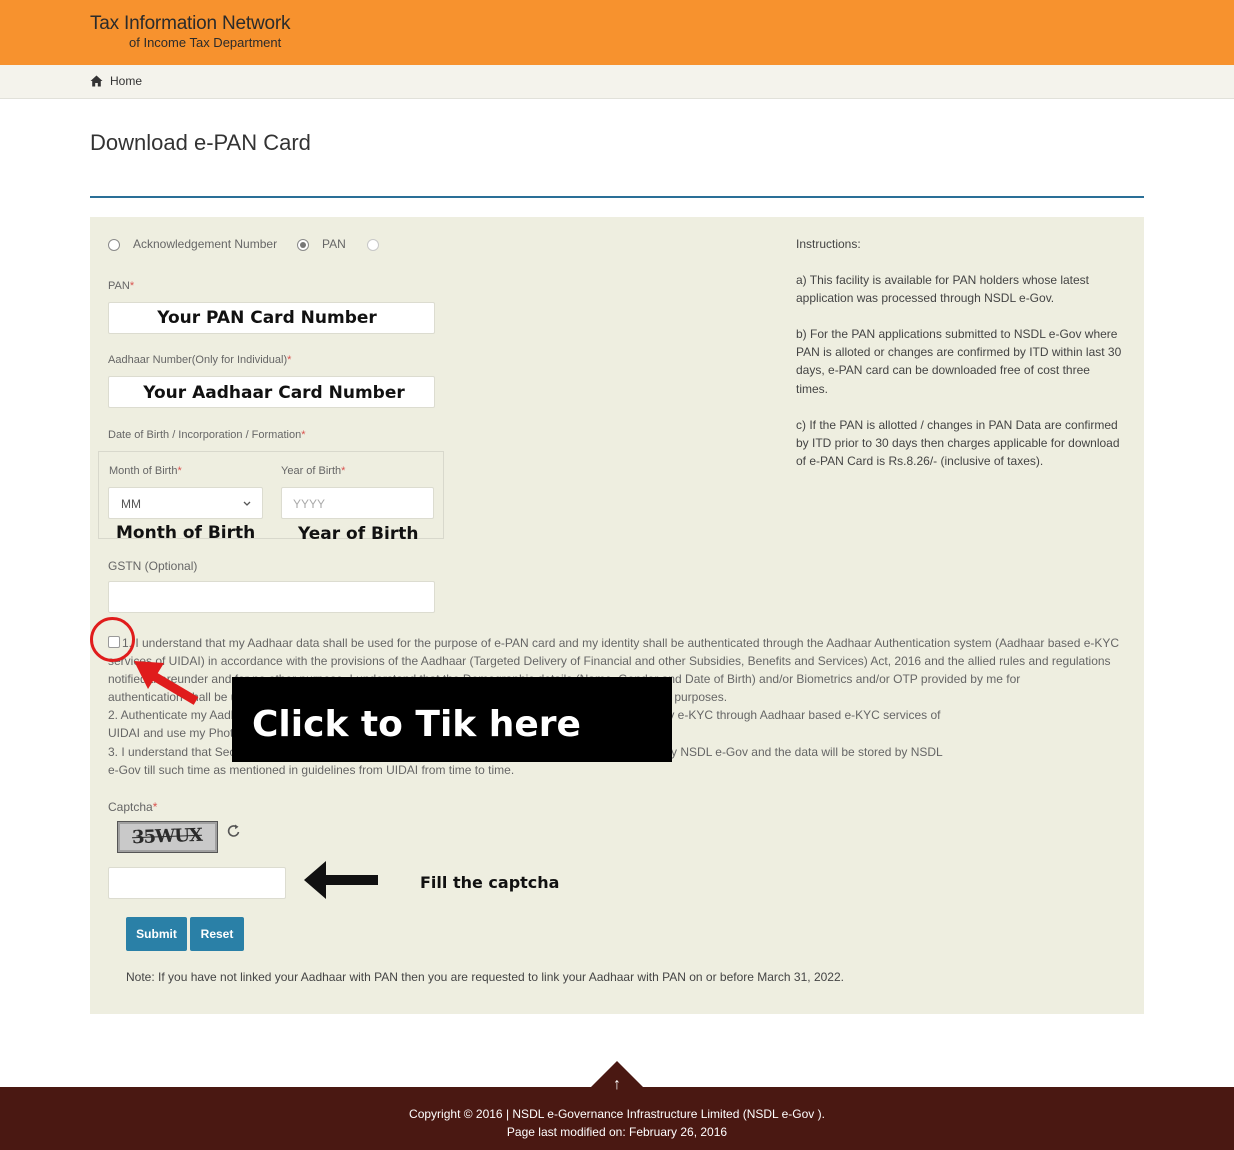 The image size is (1234, 1150). Describe the element at coordinates (200, 360) in the screenshot. I see `aadhaar-label: Aadhaar Number(Only for Individual)*` at that location.